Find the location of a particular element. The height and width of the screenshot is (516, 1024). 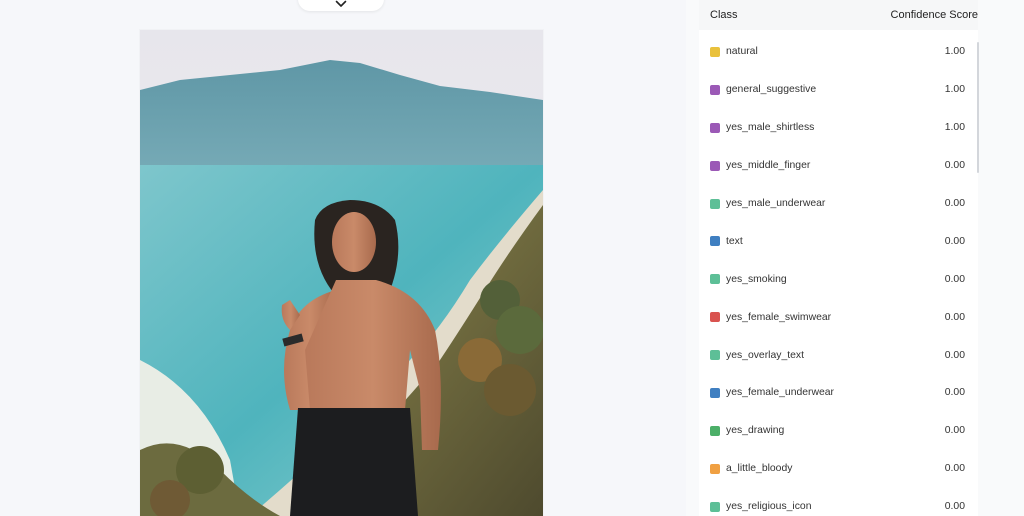

class-name: yes_drawing is located at coordinates (755, 431).